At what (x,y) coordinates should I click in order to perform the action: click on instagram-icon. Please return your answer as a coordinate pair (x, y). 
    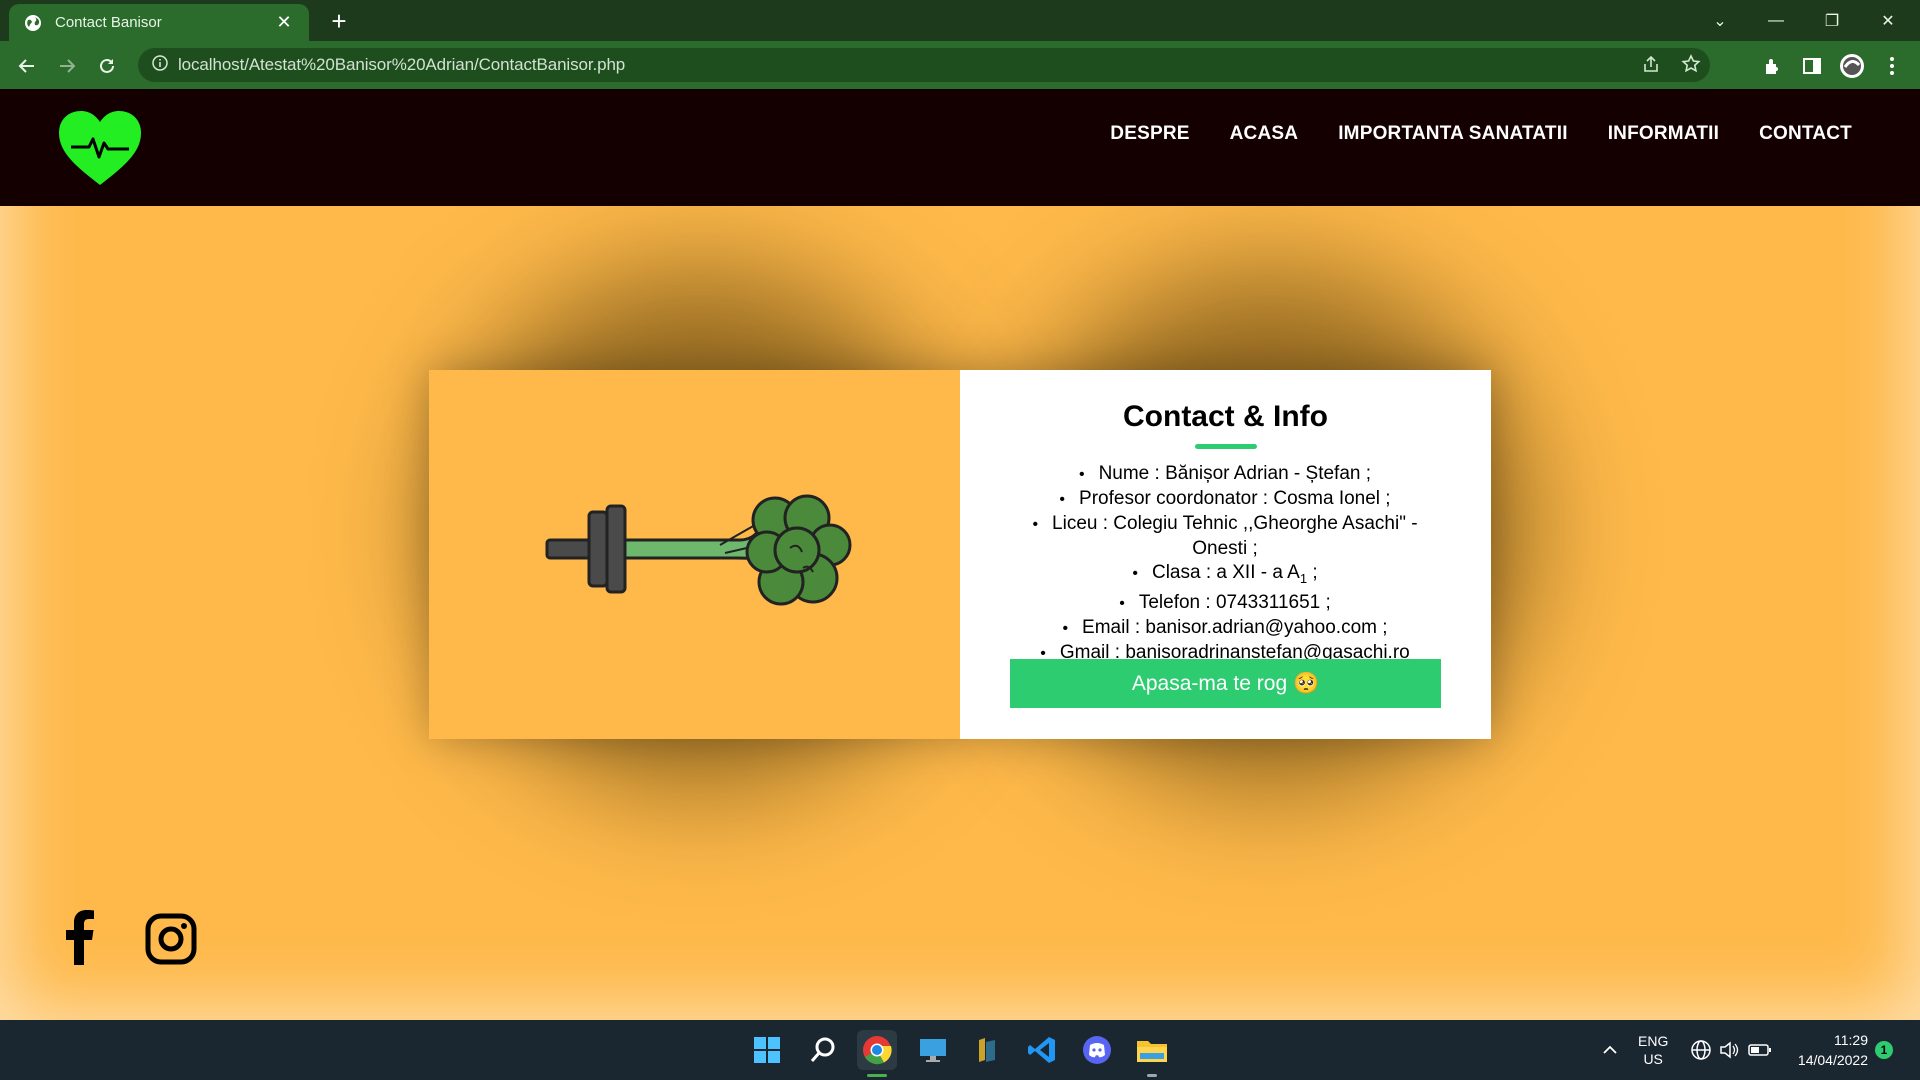
    Looking at the image, I should click on (171, 941).